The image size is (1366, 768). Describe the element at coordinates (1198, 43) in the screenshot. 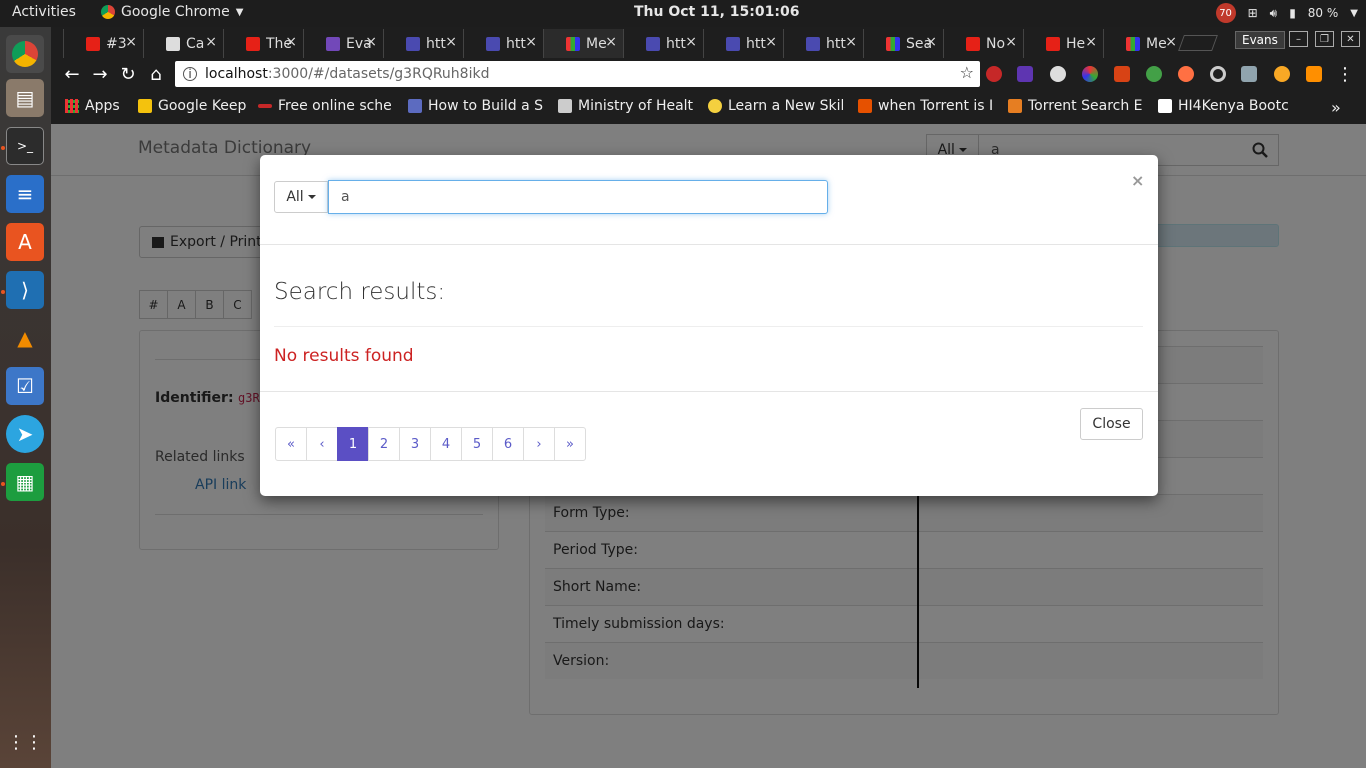

I see `new-tab-button` at that location.